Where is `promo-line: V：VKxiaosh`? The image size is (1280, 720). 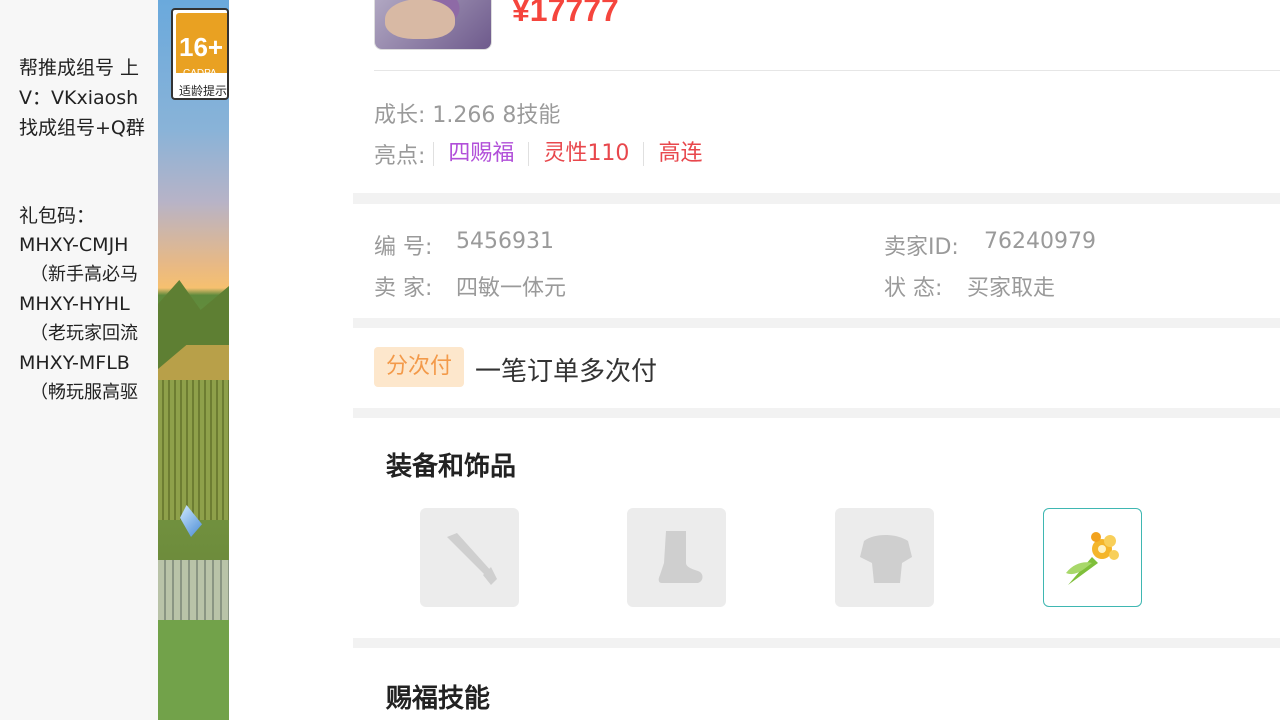
promo-line: V：VKxiaosh is located at coordinates (79, 98).